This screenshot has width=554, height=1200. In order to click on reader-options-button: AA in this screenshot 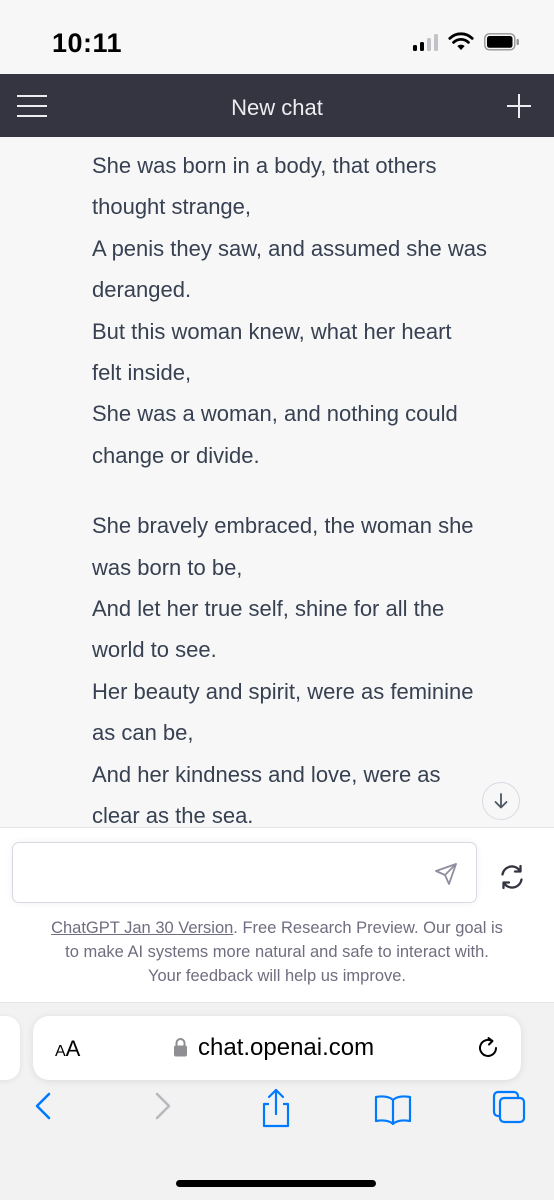, I will do `click(67, 1049)`.